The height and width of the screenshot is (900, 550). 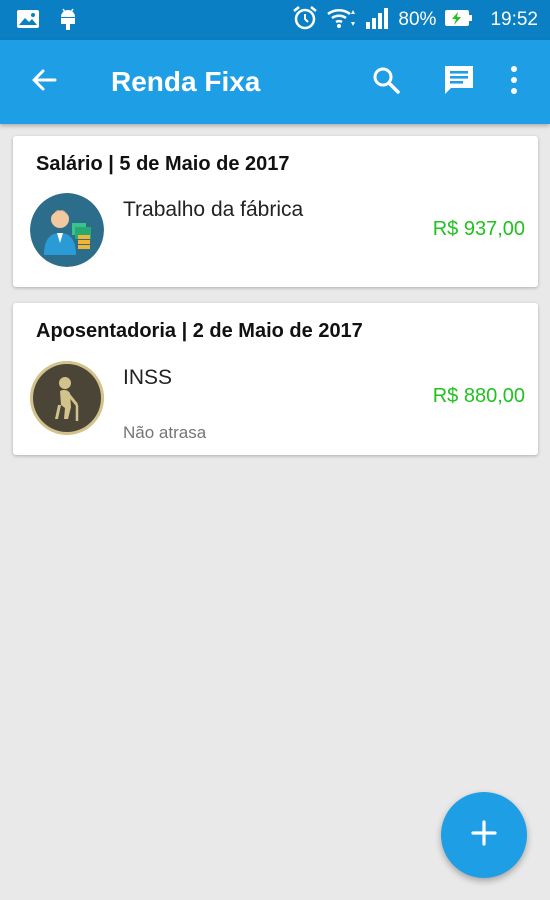 I want to click on search-button, so click(x=386, y=82).